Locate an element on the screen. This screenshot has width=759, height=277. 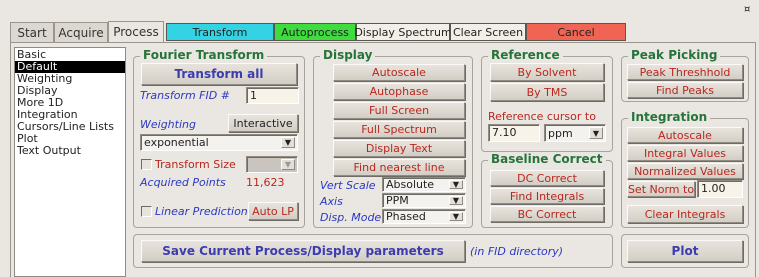
peak-picking-title: Peak Picking is located at coordinates (674, 55).